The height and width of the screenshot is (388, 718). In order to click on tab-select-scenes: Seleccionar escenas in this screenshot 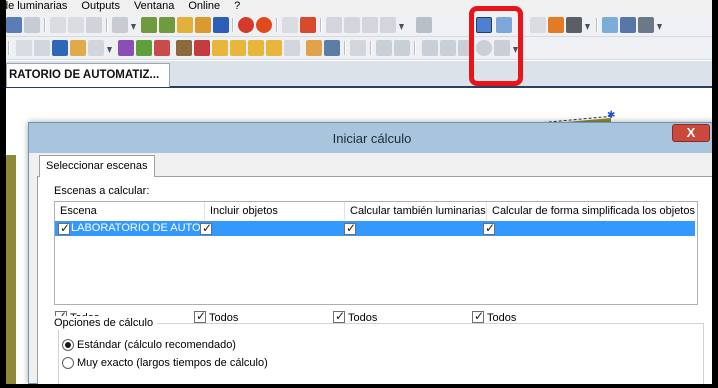, I will do `click(97, 166)`.